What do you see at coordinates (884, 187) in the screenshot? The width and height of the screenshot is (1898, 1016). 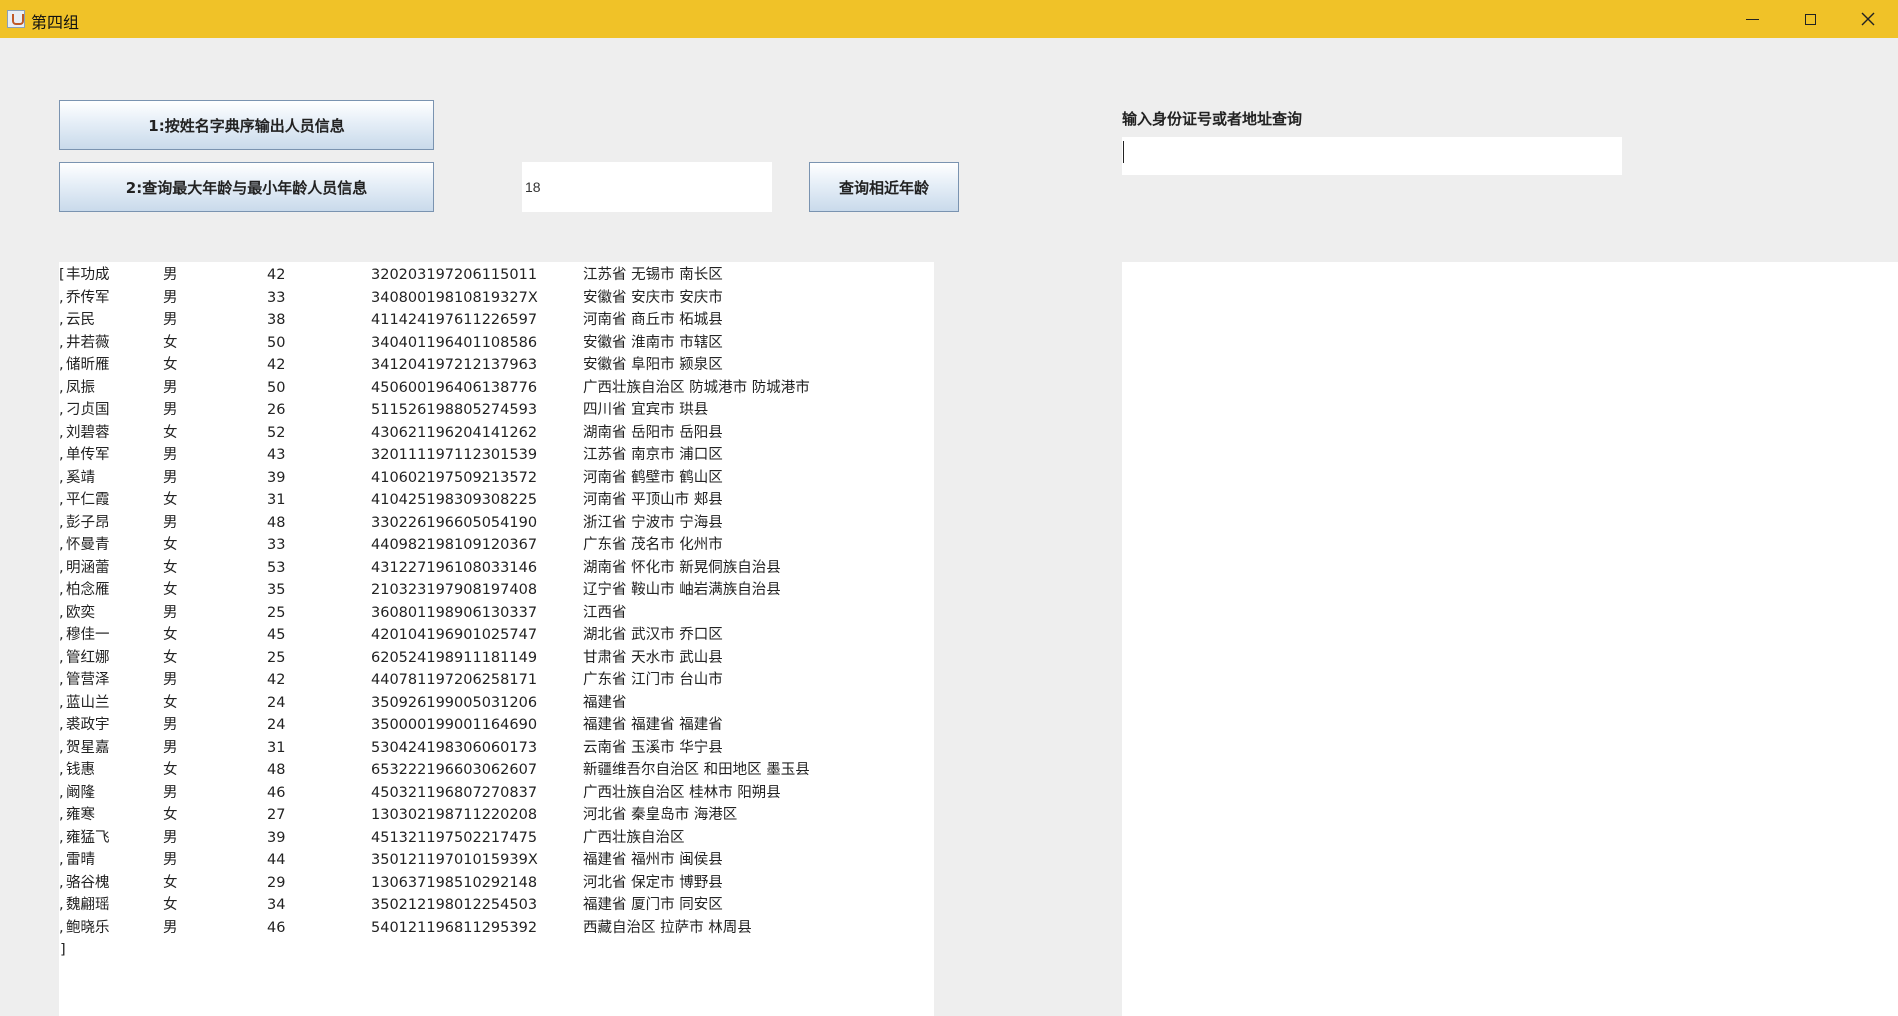 I see `query-near-age-button: 查询相近年龄` at bounding box center [884, 187].